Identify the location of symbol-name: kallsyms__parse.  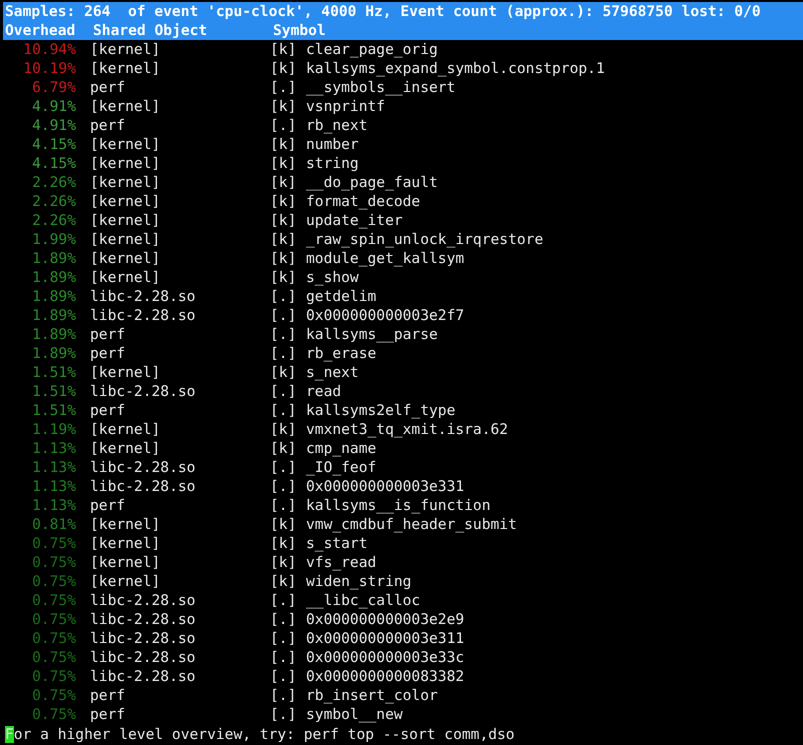
(372, 334).